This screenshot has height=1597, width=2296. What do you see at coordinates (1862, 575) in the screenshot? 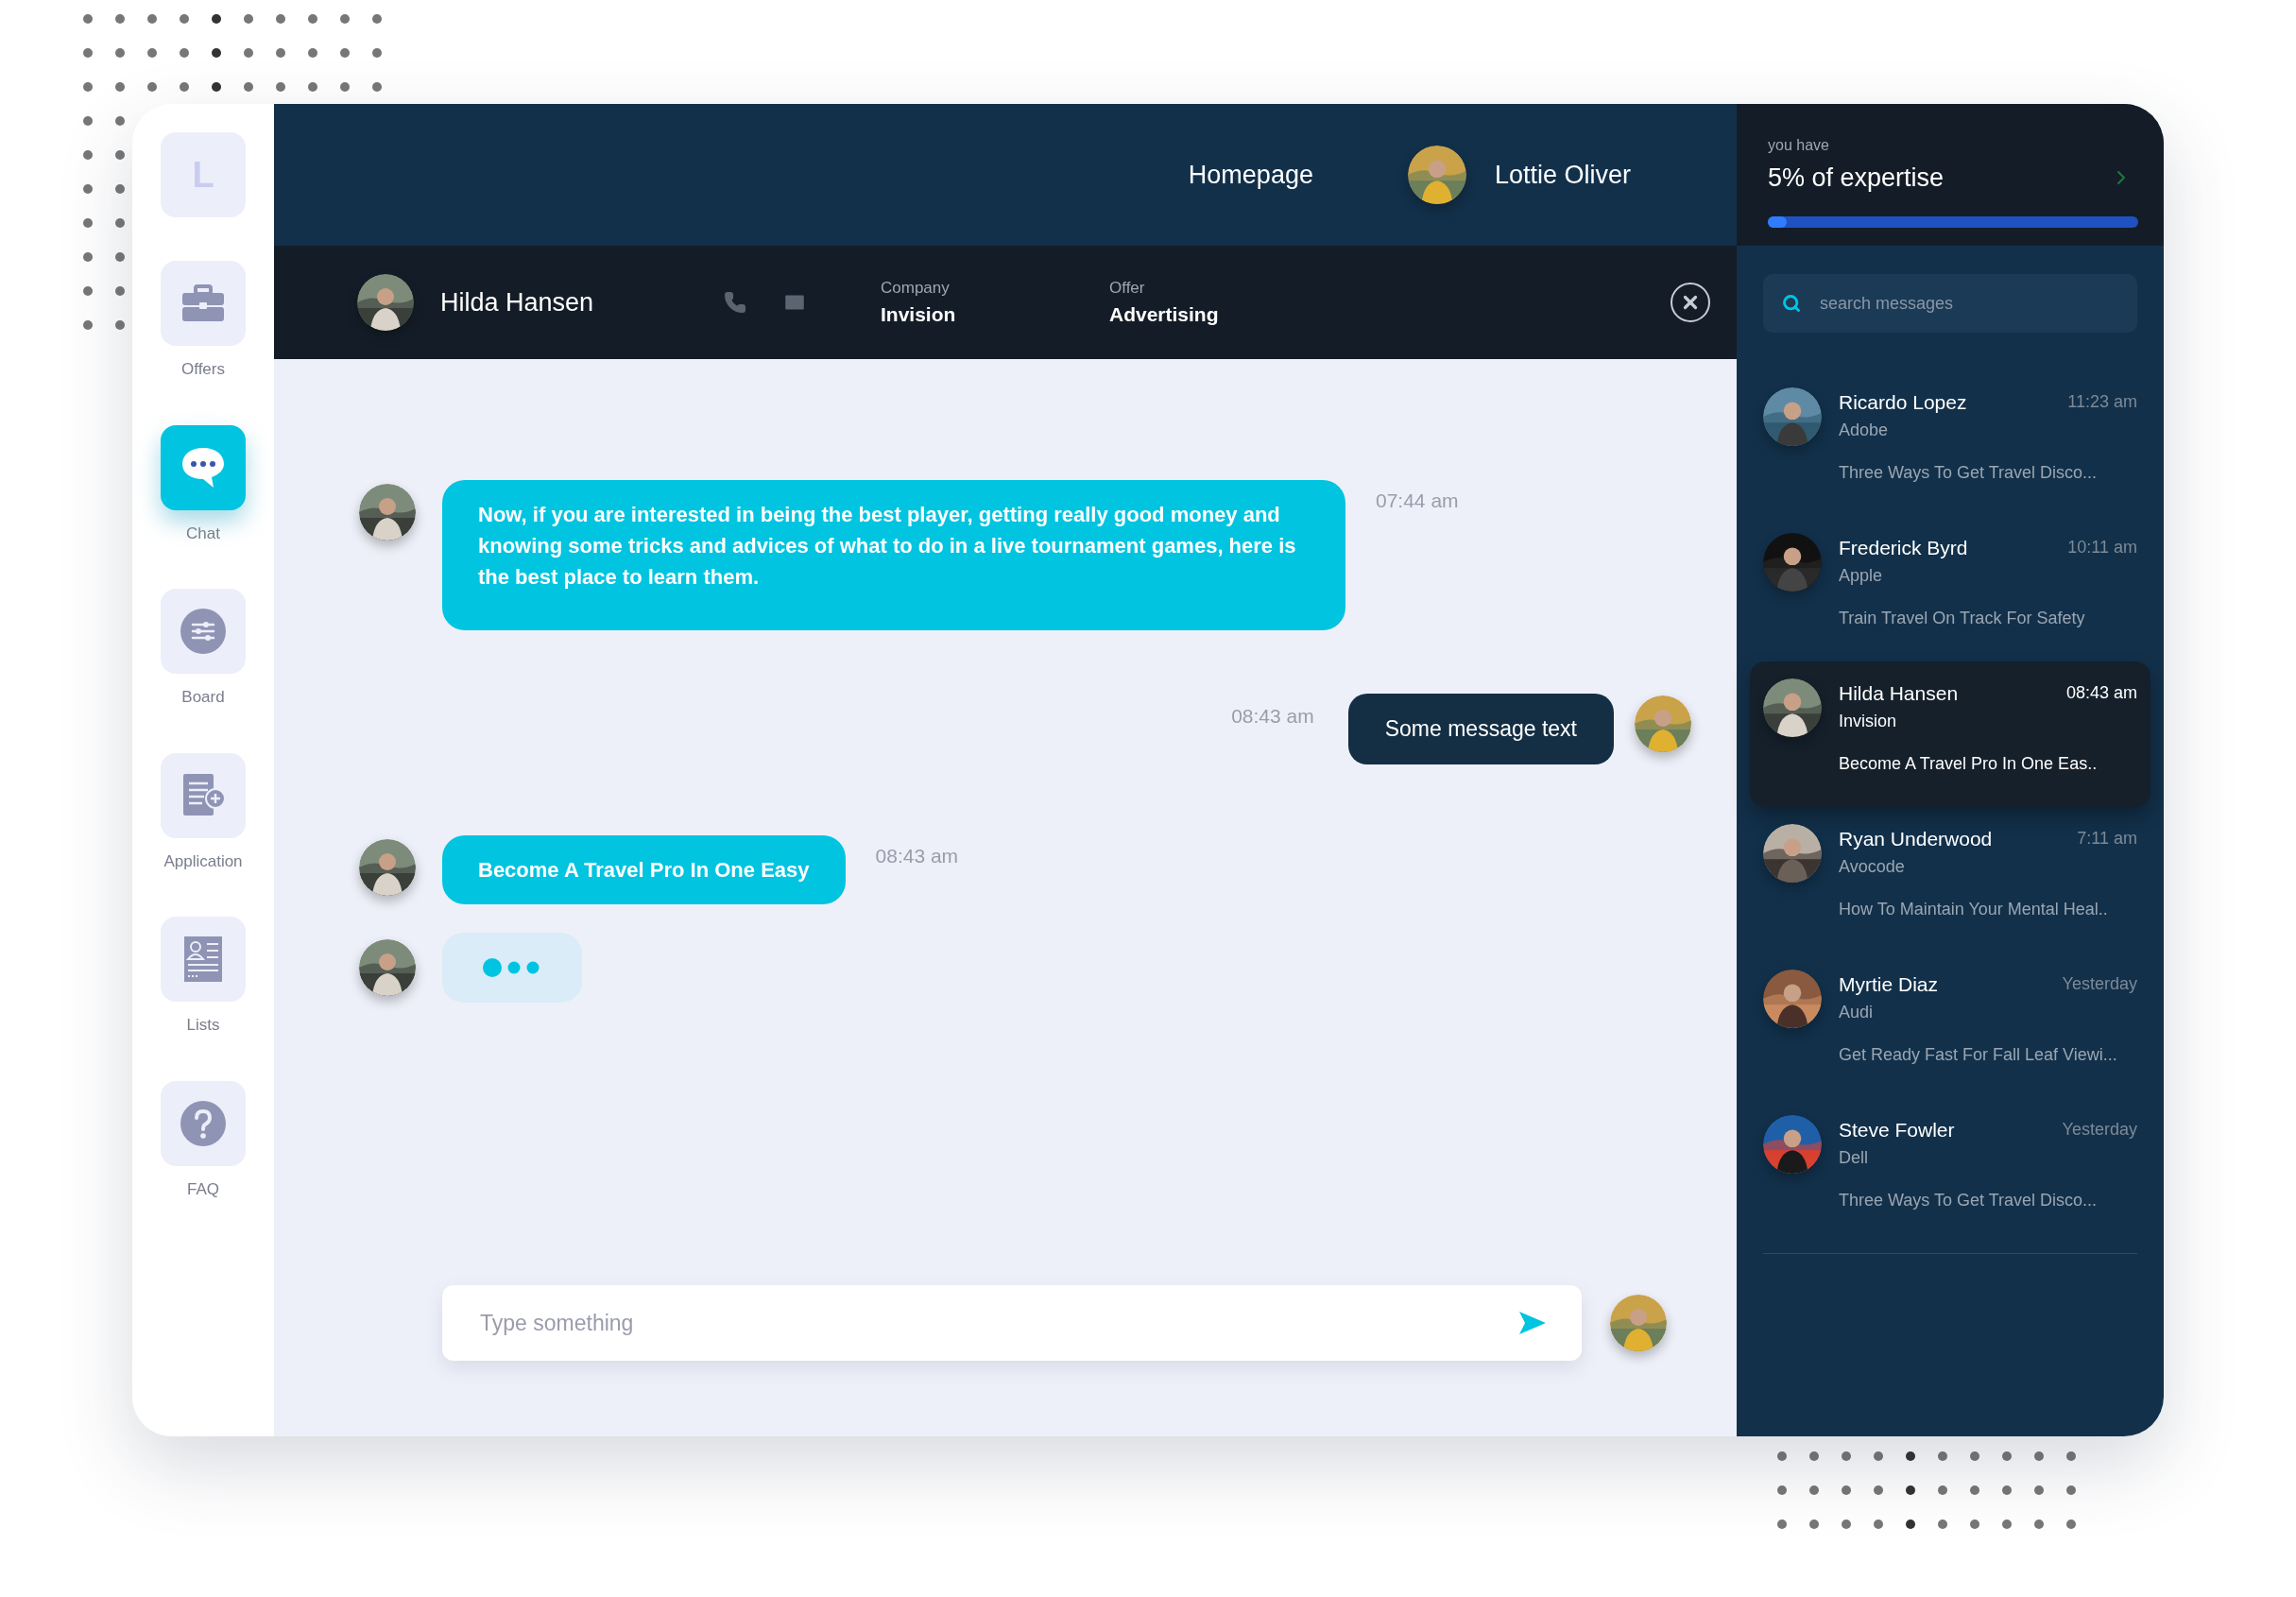
I see `company-name: Apple` at bounding box center [1862, 575].